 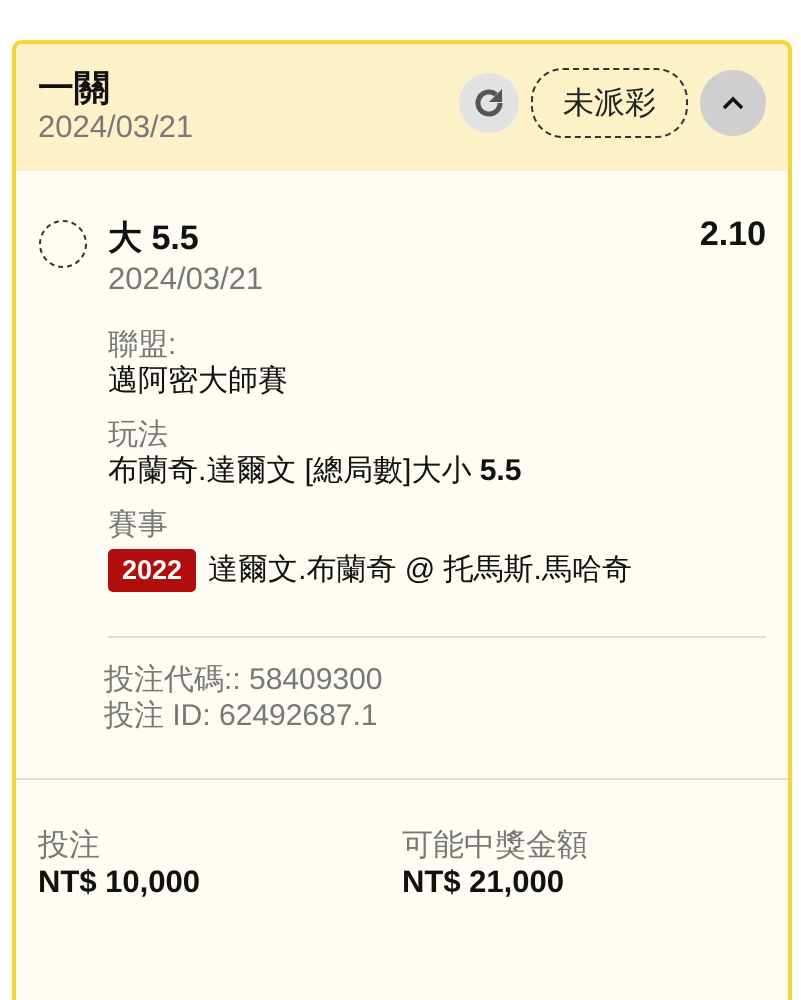 I want to click on bet-code: 投注代碼:: 58409300, so click(x=244, y=680).